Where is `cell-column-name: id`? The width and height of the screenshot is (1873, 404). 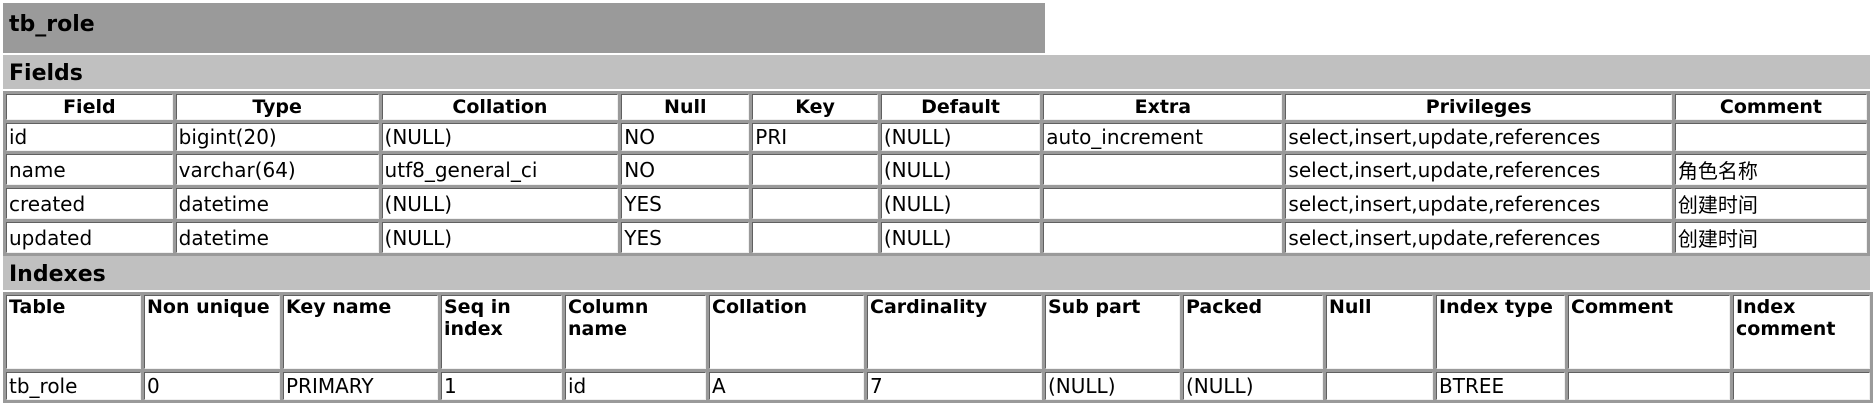
cell-column-name: id is located at coordinates (635, 386).